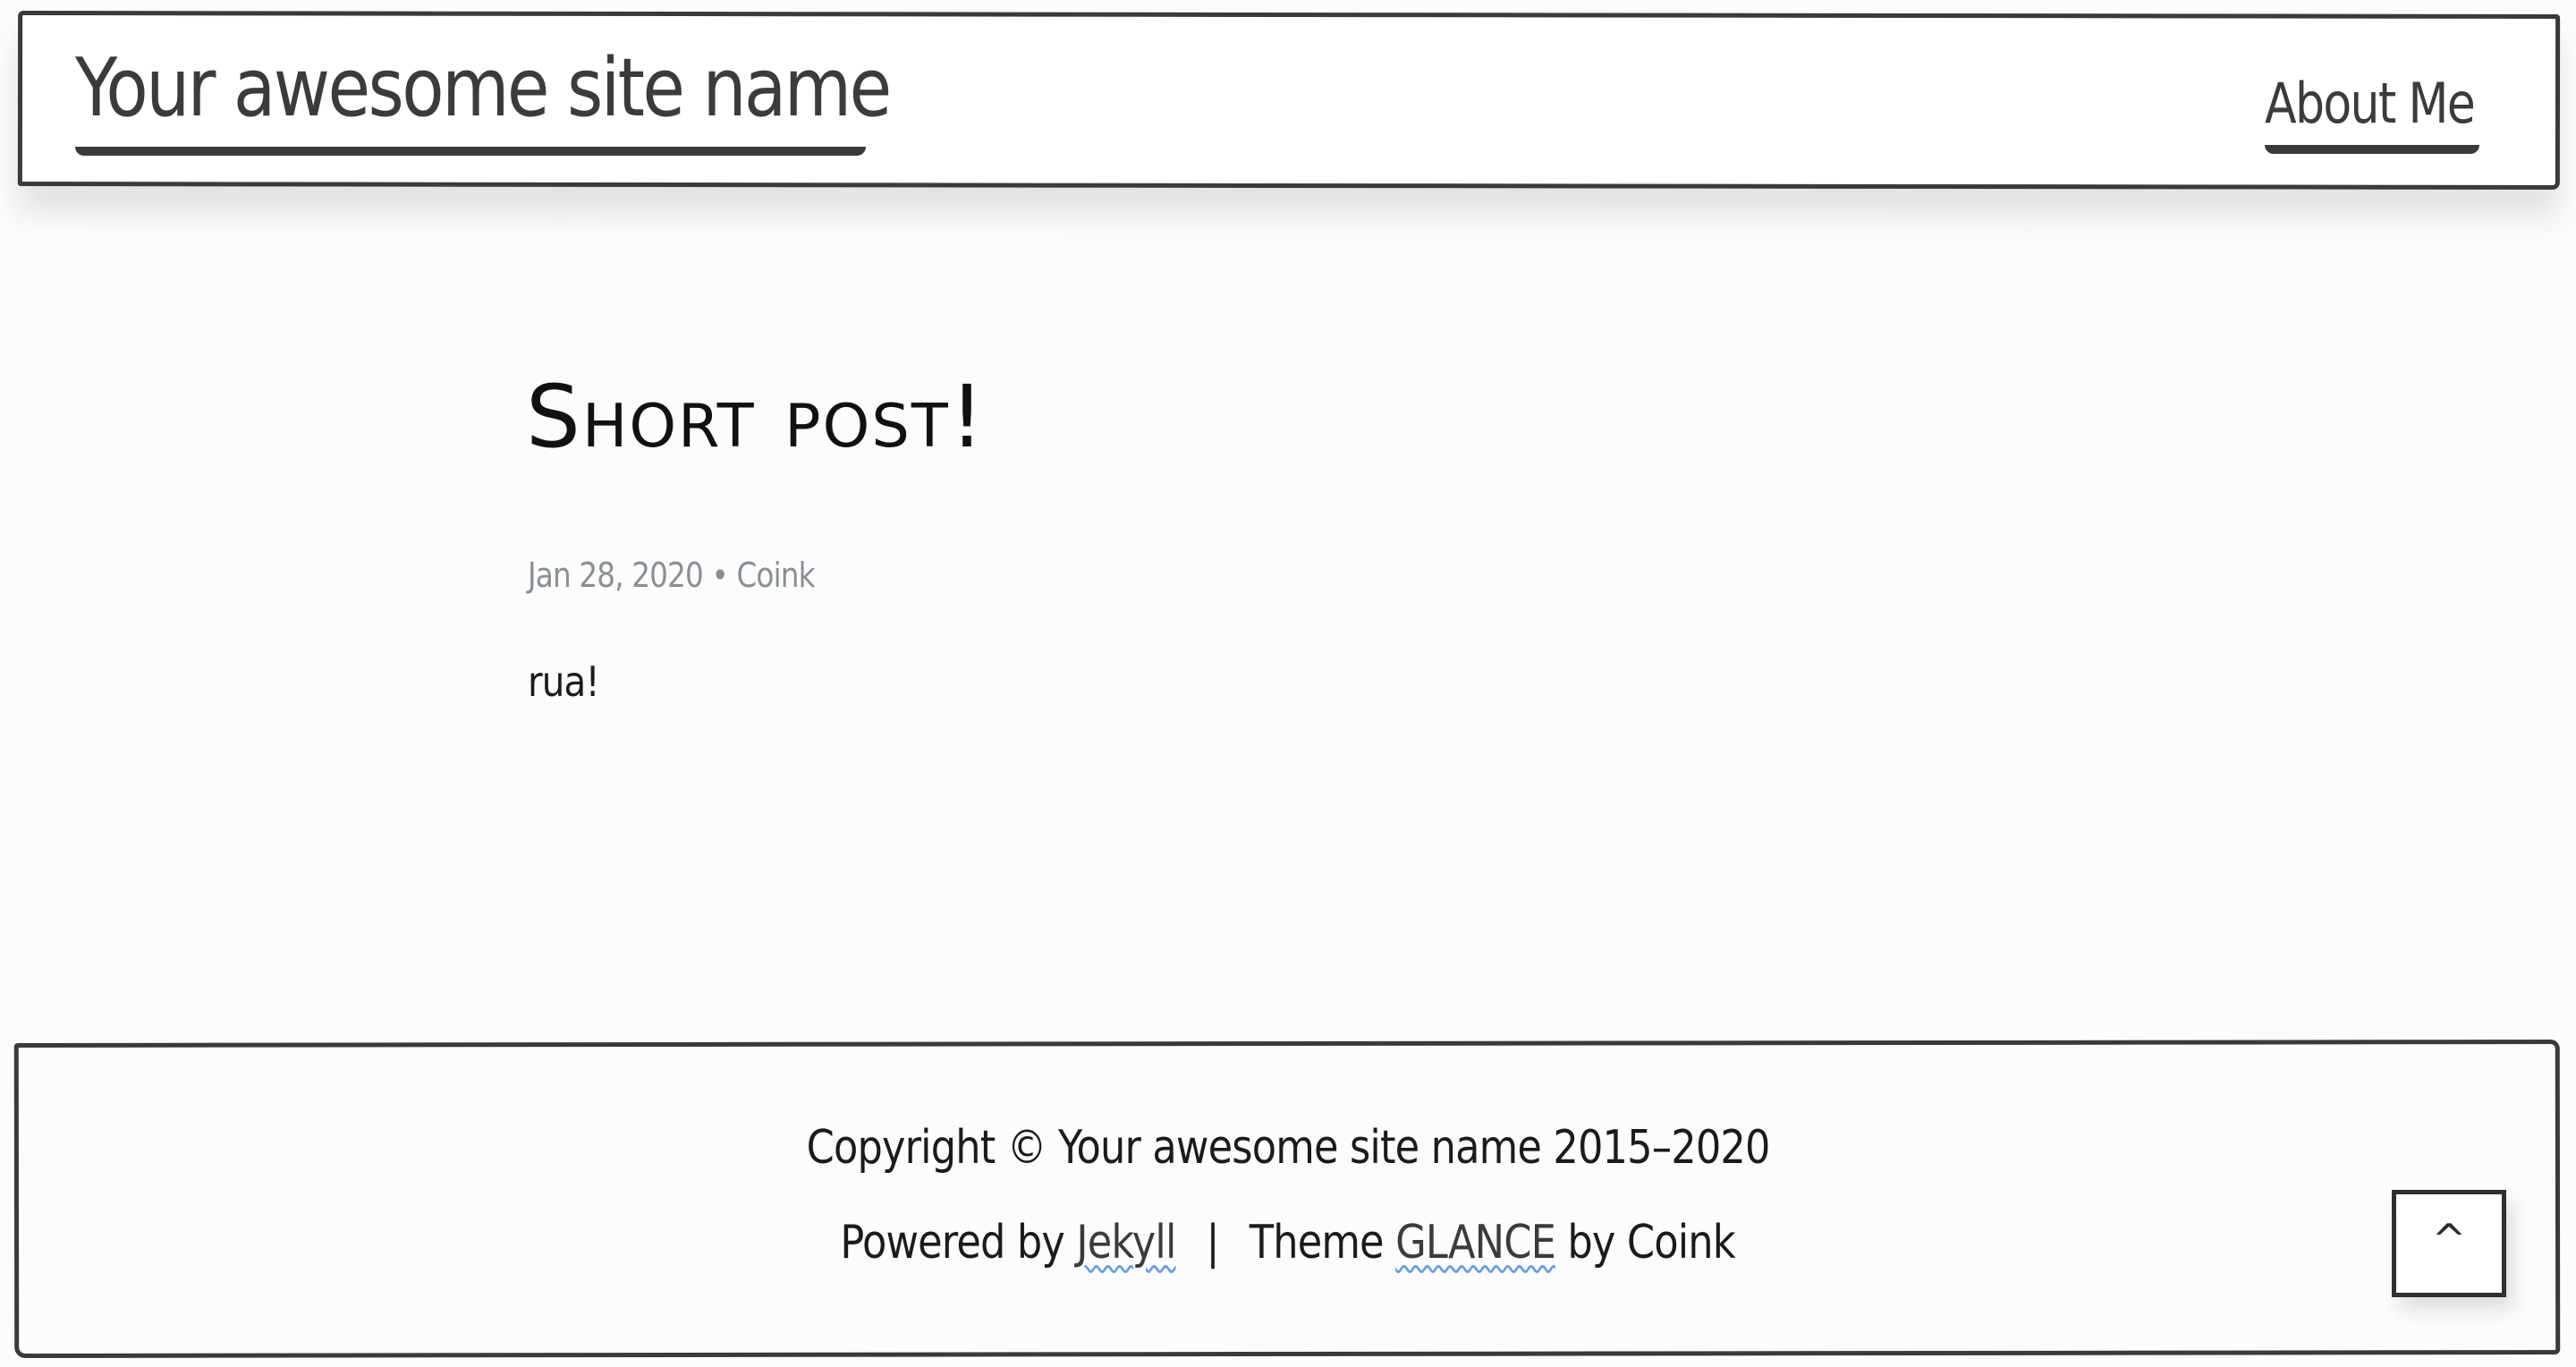  What do you see at coordinates (2370, 104) in the screenshot?
I see `nav-about-me-link: About Me` at bounding box center [2370, 104].